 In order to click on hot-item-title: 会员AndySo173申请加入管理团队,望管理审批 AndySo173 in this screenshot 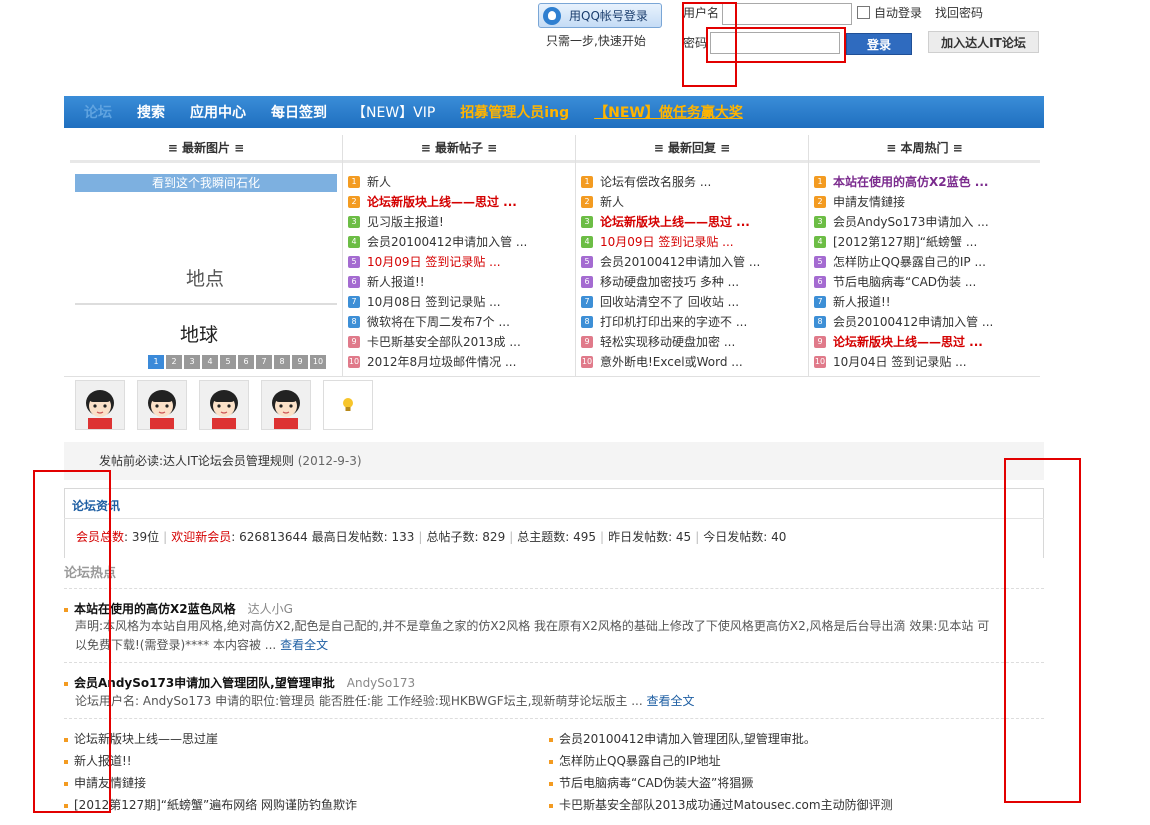, I will do `click(239, 682)`.